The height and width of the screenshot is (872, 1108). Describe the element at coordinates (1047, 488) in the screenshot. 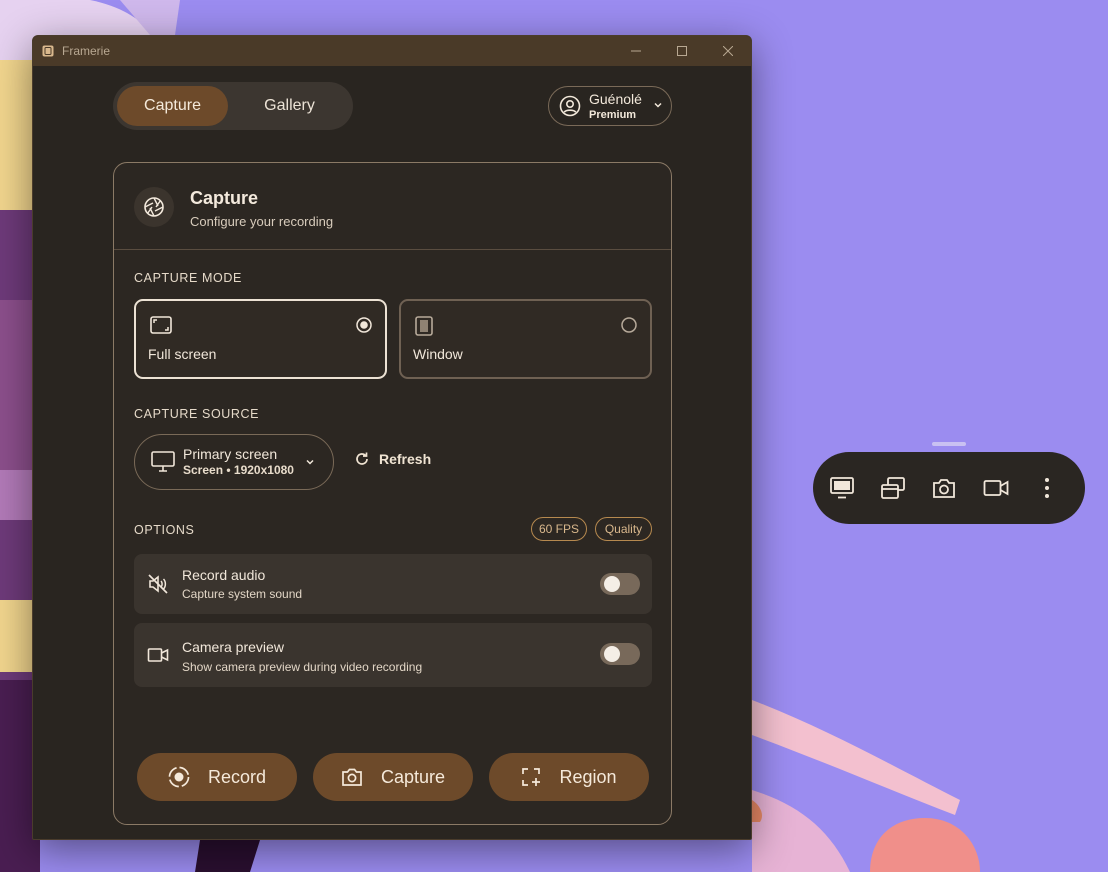

I see `more-icon` at that location.